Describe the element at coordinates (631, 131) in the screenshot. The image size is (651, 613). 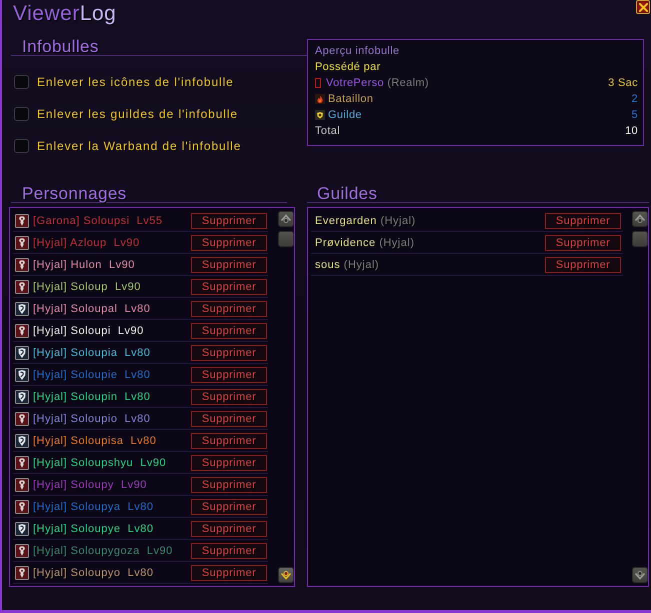
I see `count-value: 10` at that location.